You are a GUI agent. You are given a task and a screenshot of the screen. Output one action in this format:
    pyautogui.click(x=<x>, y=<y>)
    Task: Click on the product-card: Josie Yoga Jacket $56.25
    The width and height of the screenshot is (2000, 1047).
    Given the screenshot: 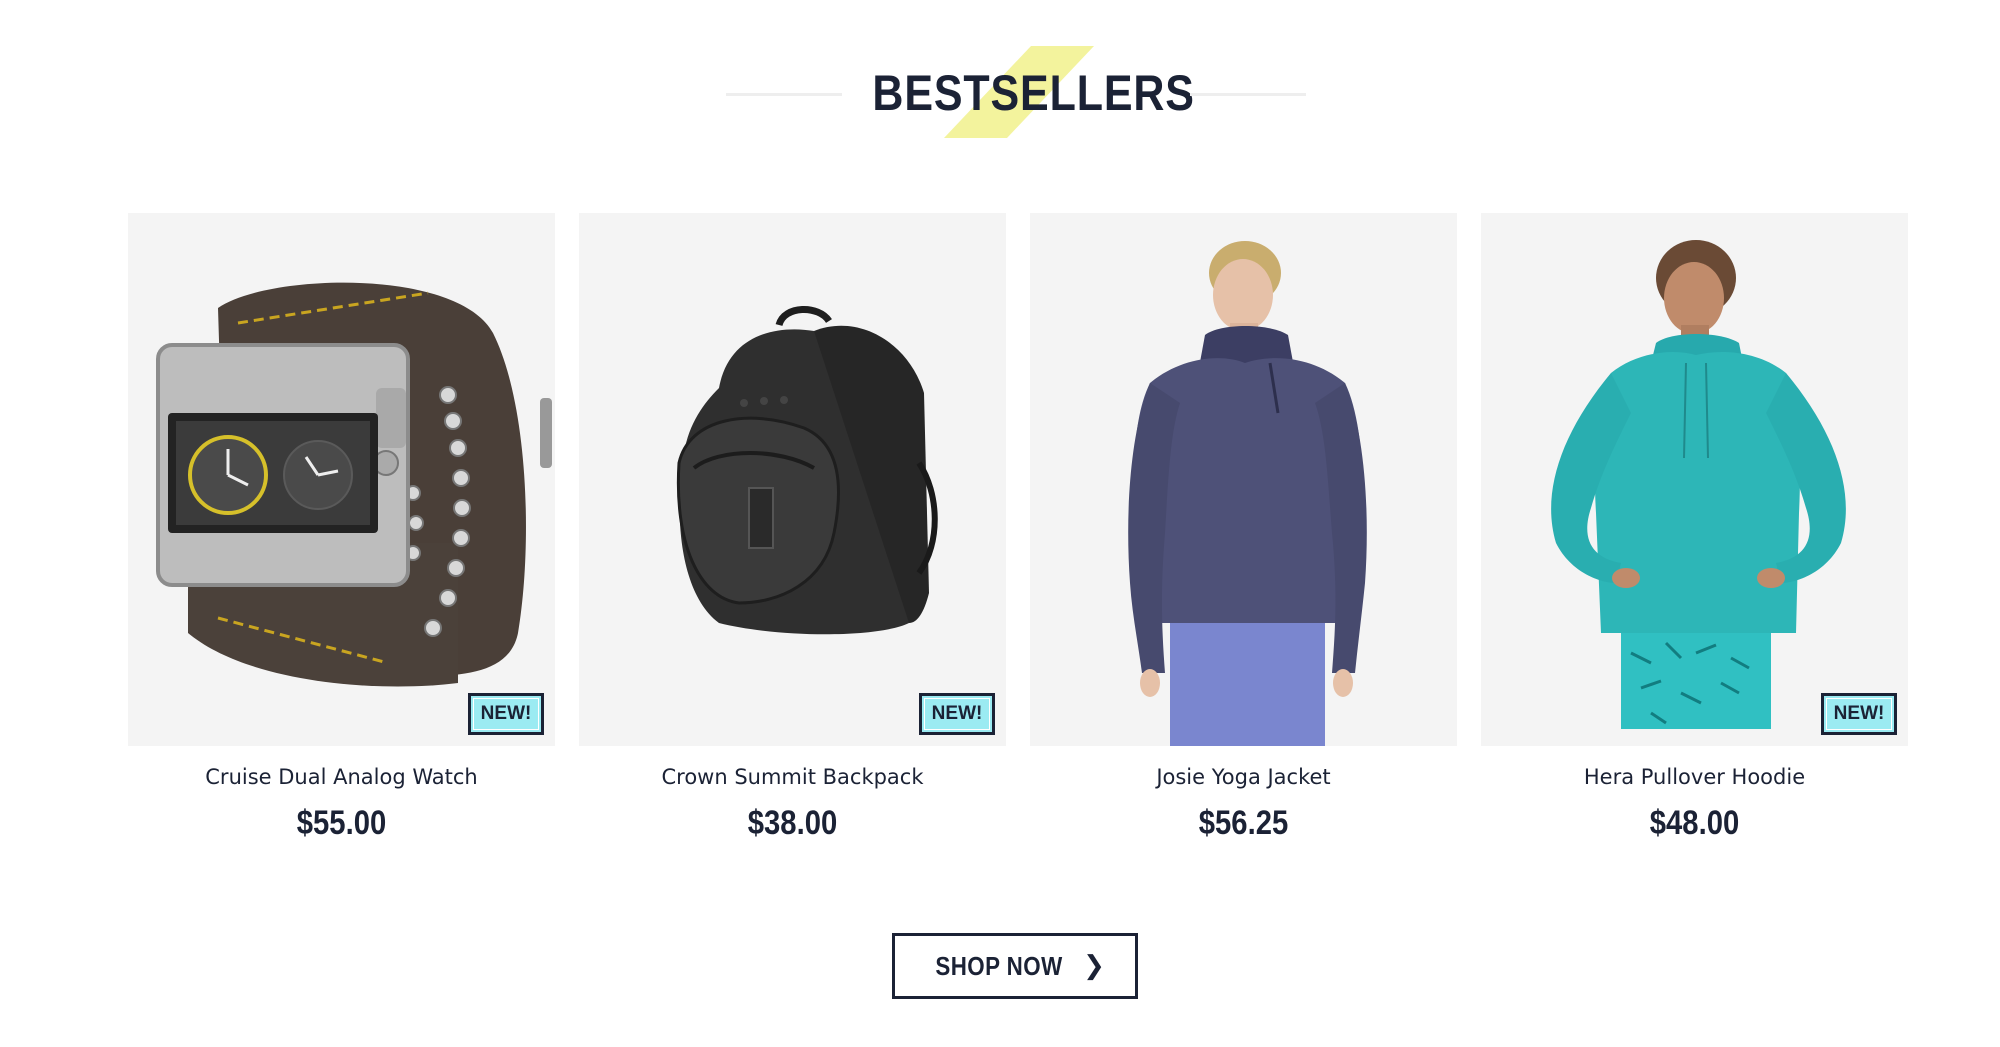 What is the action you would take?
    pyautogui.click(x=1243, y=528)
    